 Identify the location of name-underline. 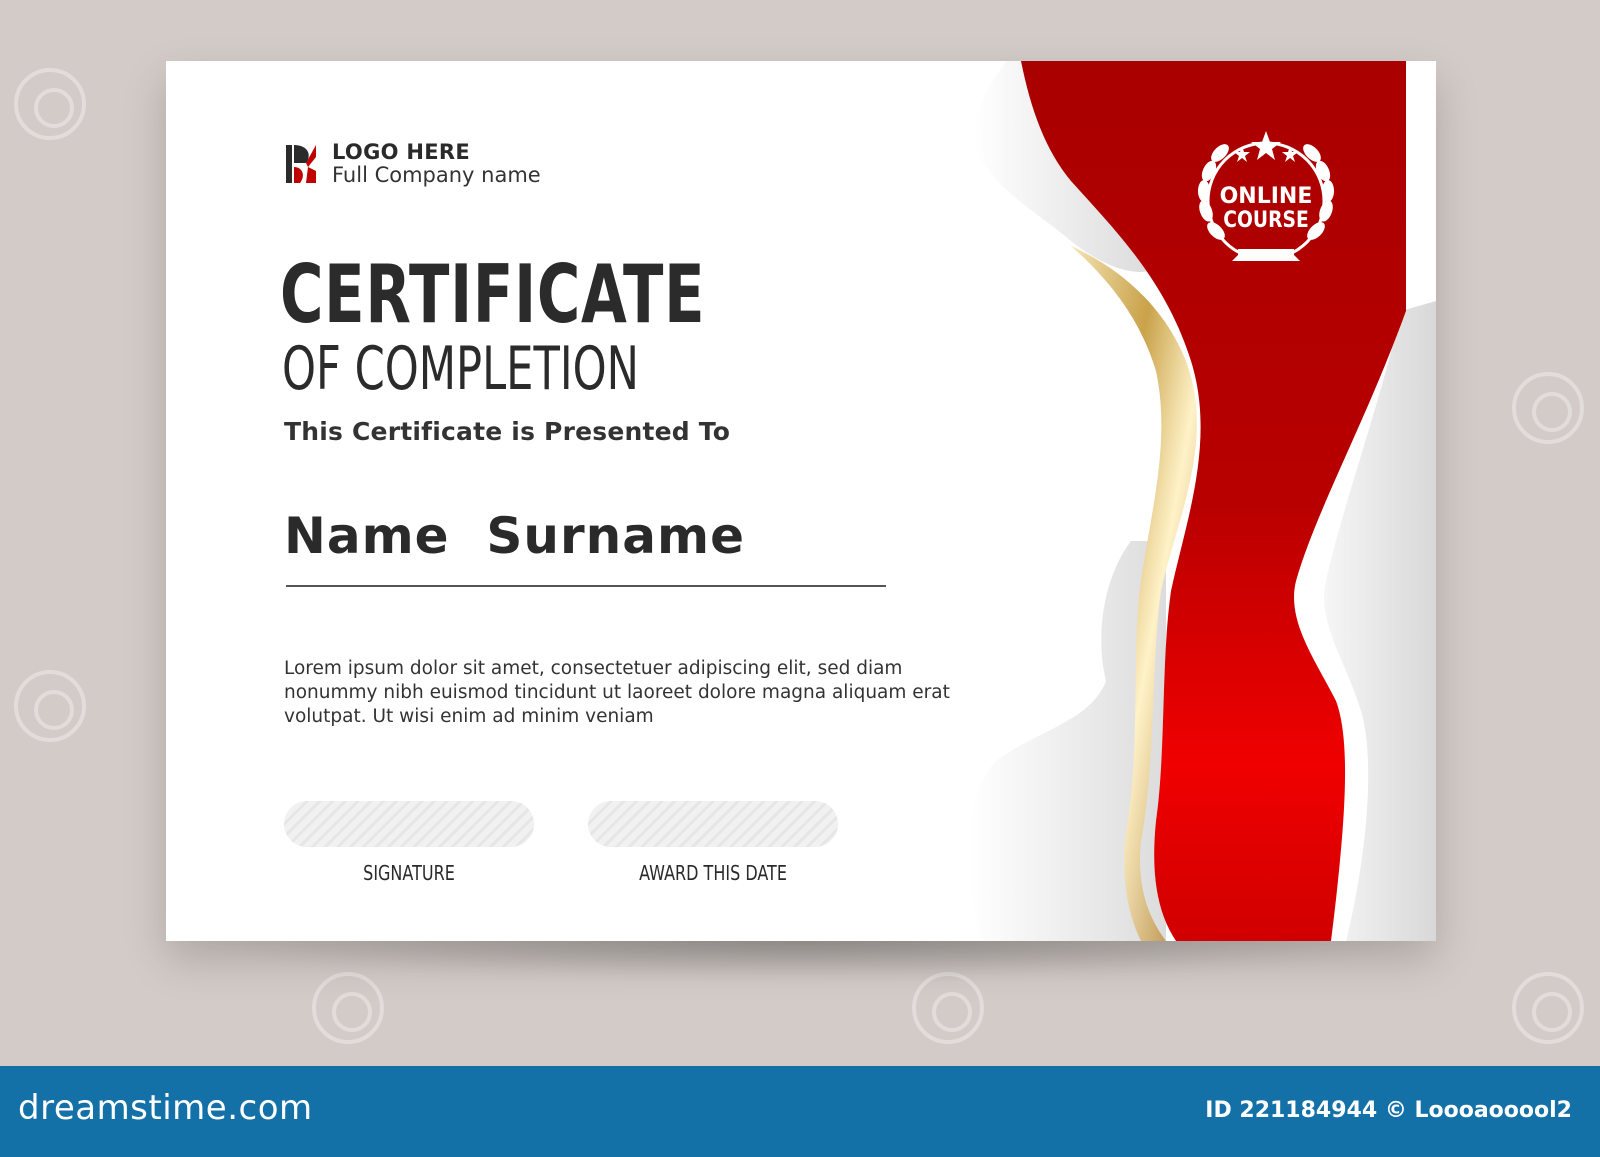
(586, 586).